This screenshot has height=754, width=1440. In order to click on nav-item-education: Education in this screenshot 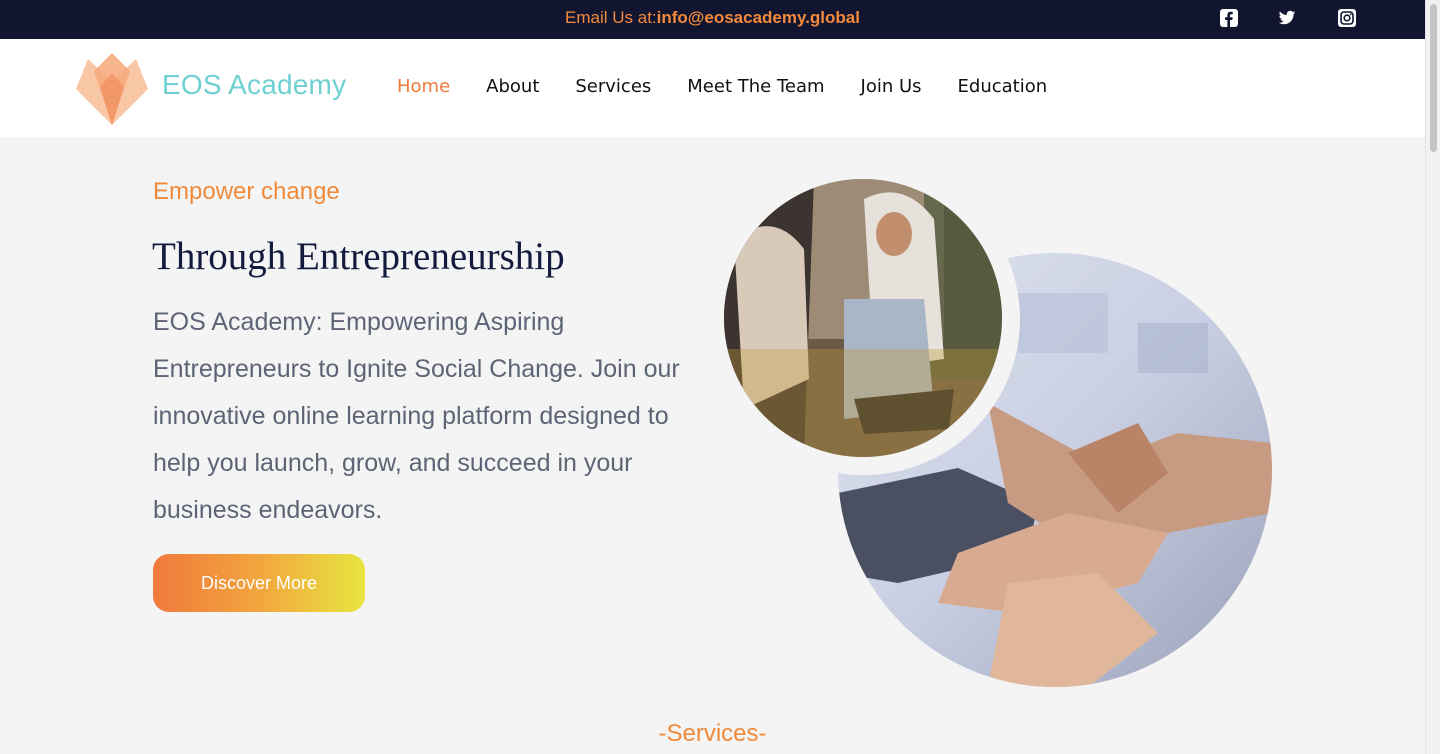, I will do `click(1003, 86)`.